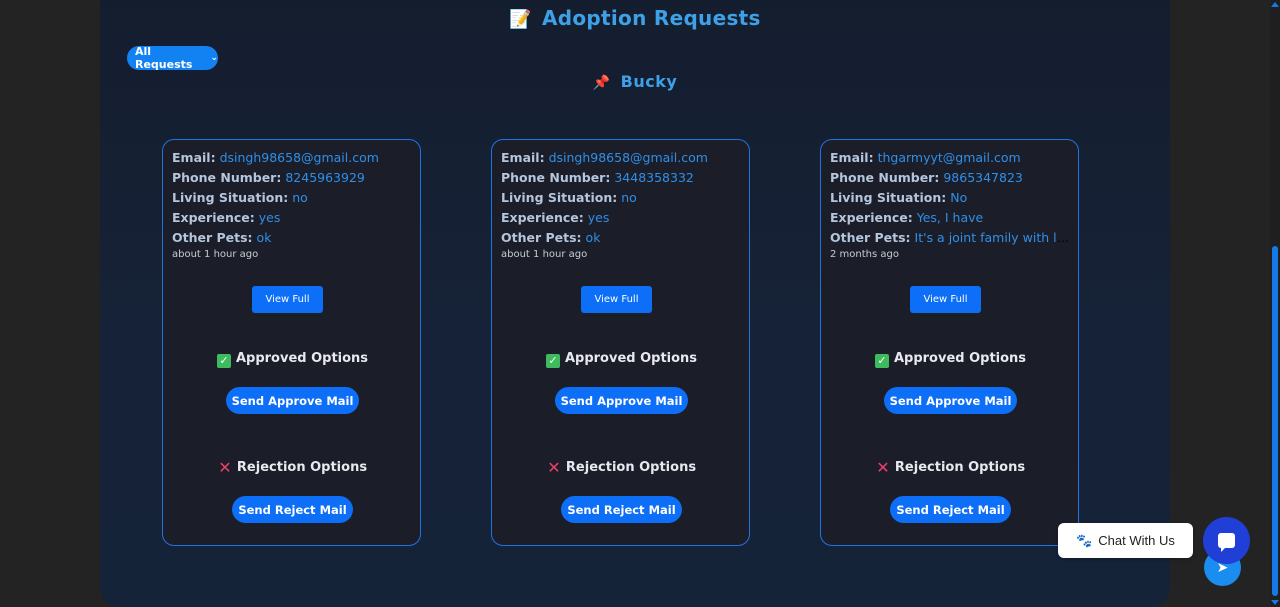 The width and height of the screenshot is (1280, 607). I want to click on pushpin-icon: 📌, so click(601, 83).